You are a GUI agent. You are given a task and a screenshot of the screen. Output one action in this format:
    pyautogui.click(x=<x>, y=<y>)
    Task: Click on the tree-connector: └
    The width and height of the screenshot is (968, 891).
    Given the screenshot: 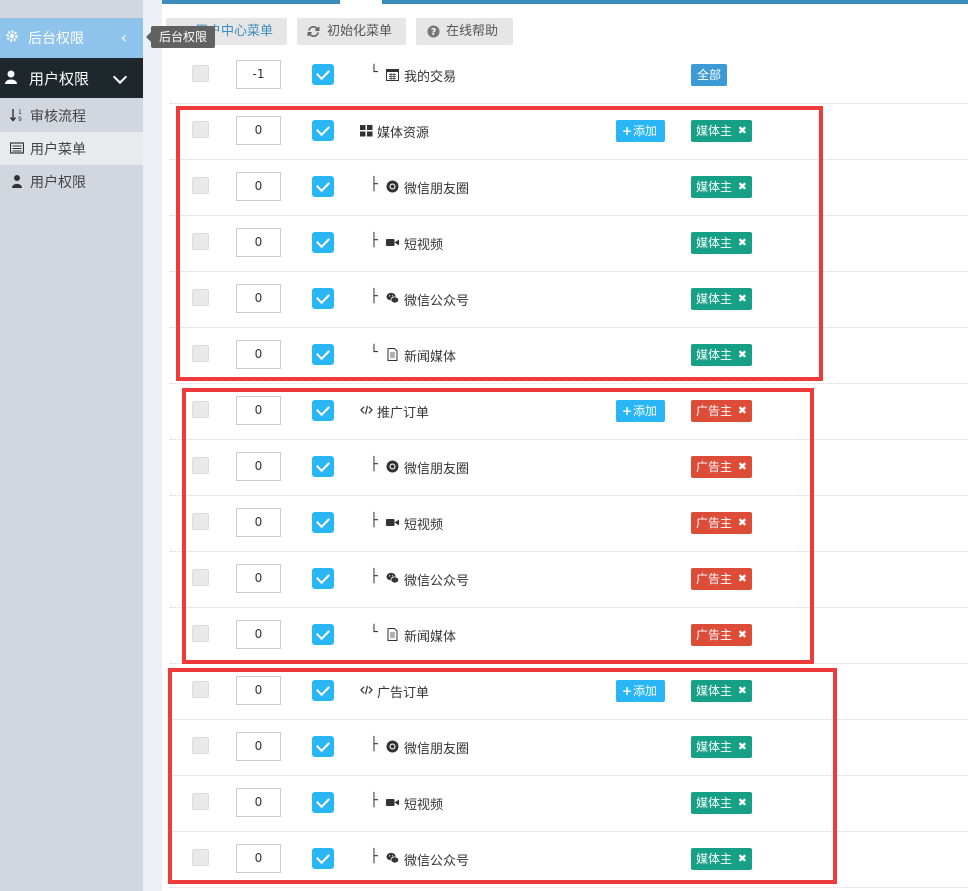 What is the action you would take?
    pyautogui.click(x=374, y=352)
    